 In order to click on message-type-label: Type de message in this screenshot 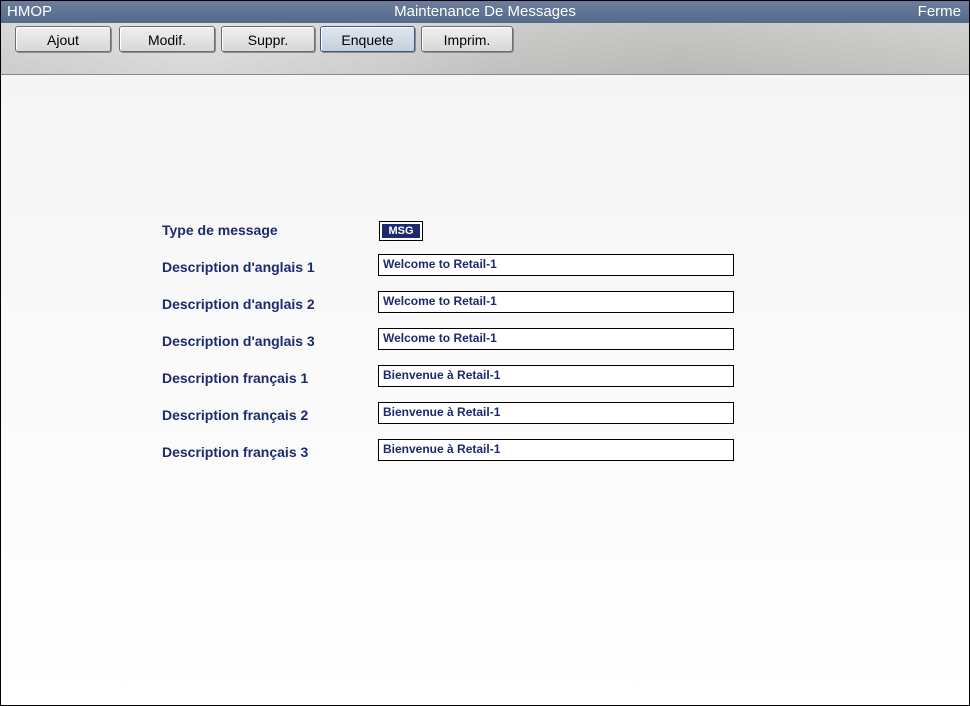, I will do `click(220, 230)`.